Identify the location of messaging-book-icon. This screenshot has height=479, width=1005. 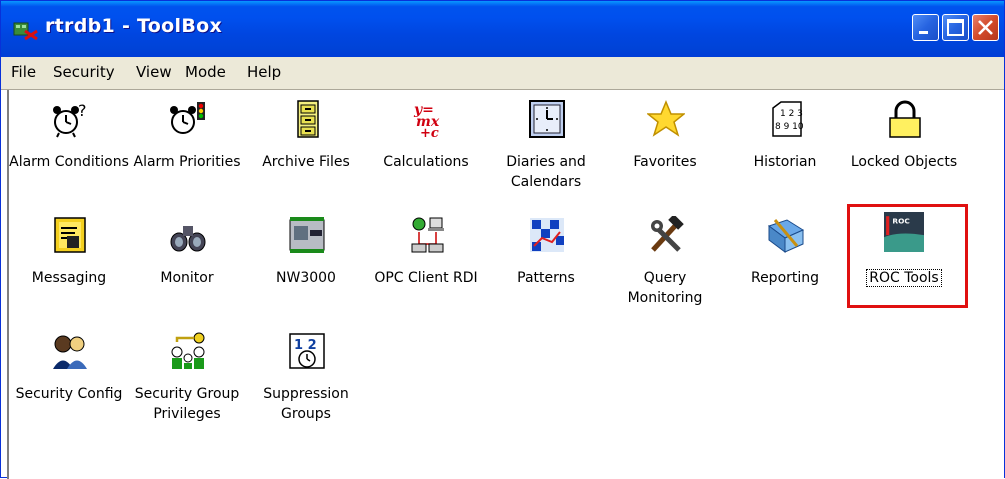
(70, 235).